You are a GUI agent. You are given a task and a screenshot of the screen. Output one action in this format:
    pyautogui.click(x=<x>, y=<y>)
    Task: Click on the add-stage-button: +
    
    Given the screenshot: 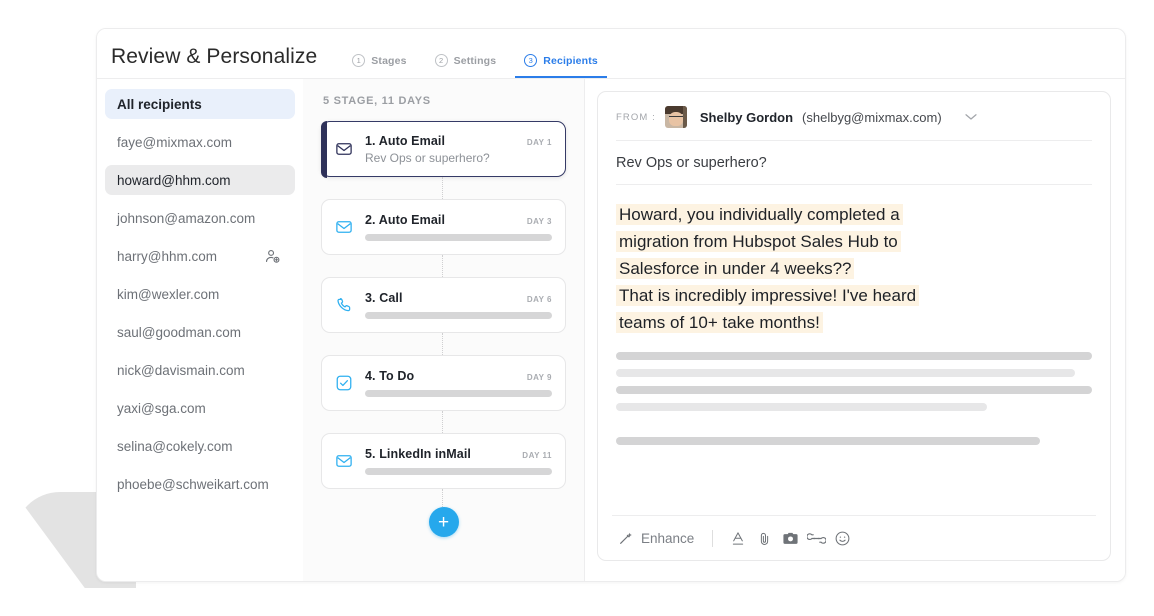 What is the action you would take?
    pyautogui.click(x=443, y=522)
    